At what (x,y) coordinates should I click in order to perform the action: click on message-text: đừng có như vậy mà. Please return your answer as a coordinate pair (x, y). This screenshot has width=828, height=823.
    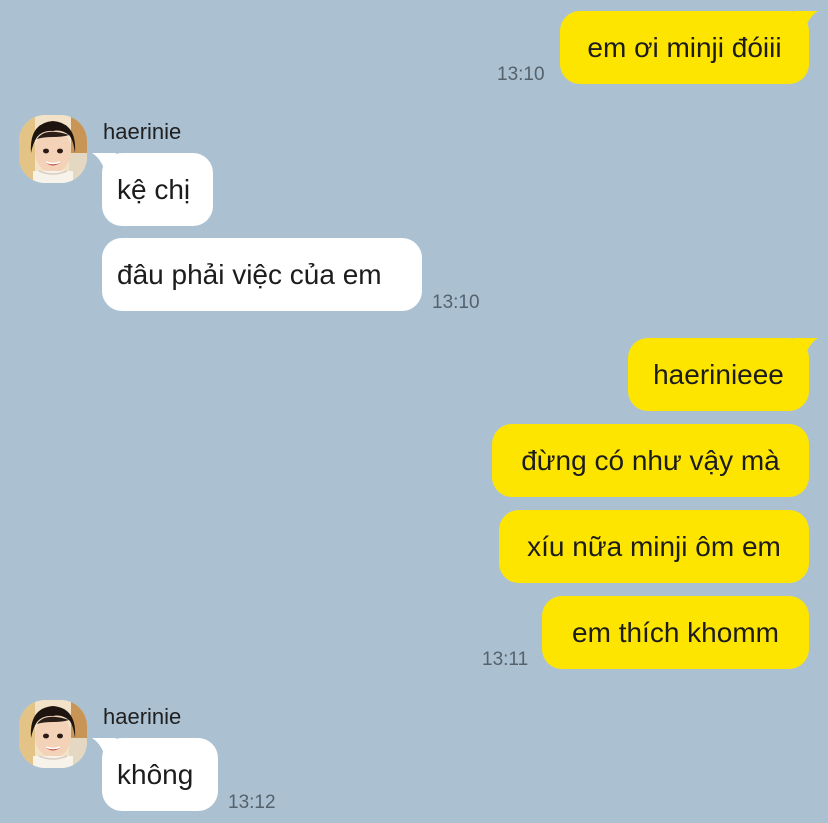
    Looking at the image, I should click on (650, 460).